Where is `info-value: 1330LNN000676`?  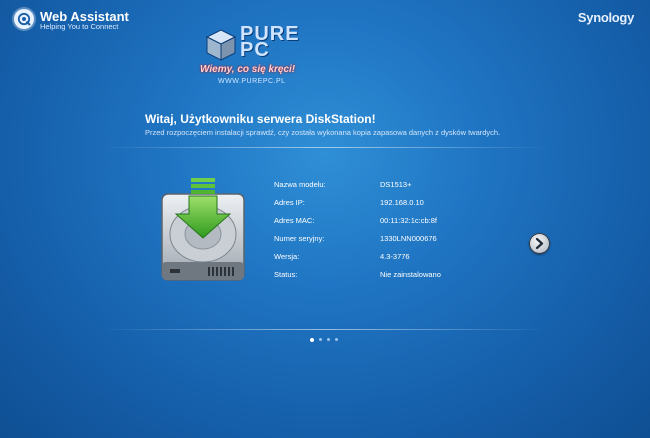 info-value: 1330LNN000676 is located at coordinates (408, 238).